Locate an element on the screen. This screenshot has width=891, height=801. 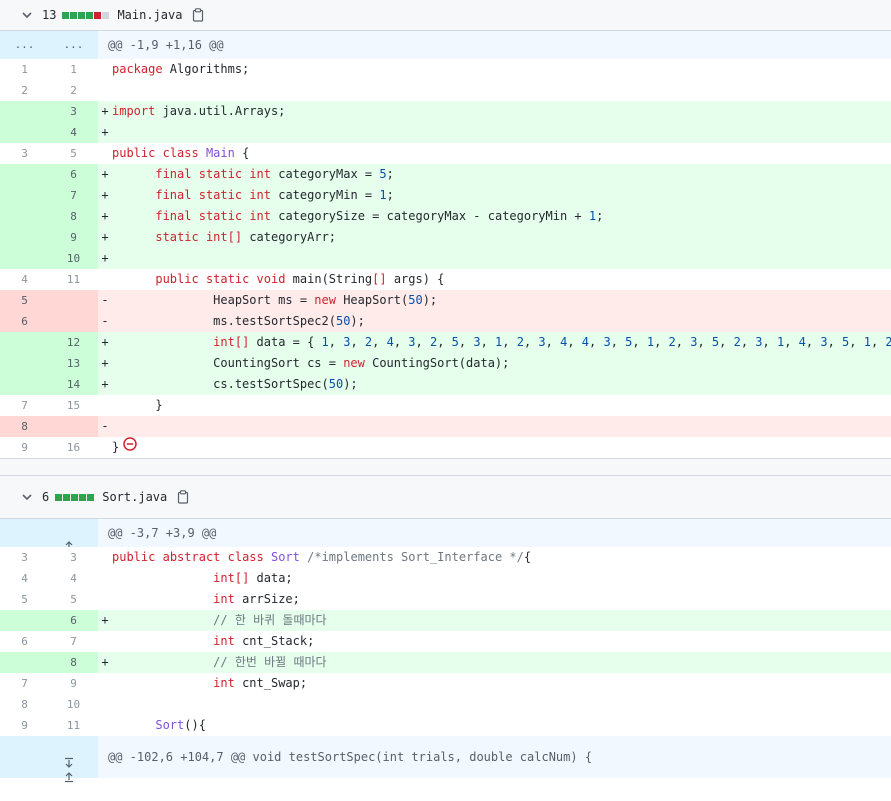
new-line-number: 13 is located at coordinates (73, 363).